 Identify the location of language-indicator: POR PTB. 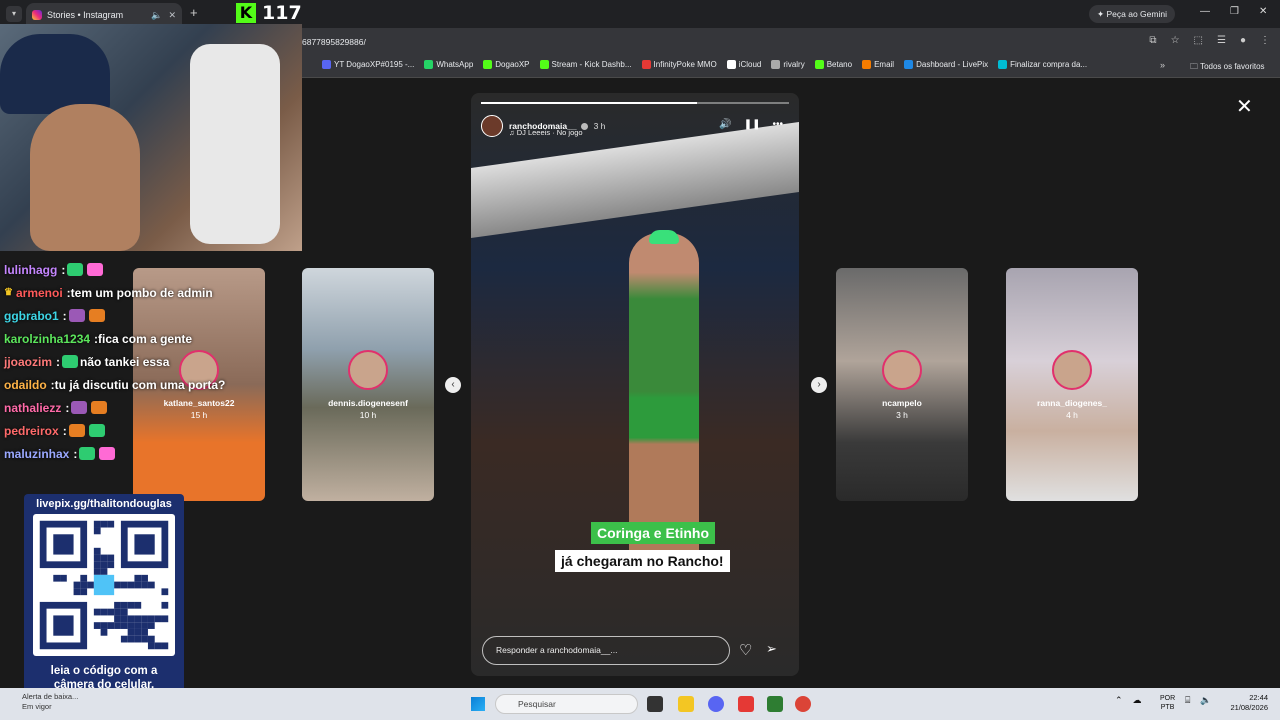
(1167, 703).